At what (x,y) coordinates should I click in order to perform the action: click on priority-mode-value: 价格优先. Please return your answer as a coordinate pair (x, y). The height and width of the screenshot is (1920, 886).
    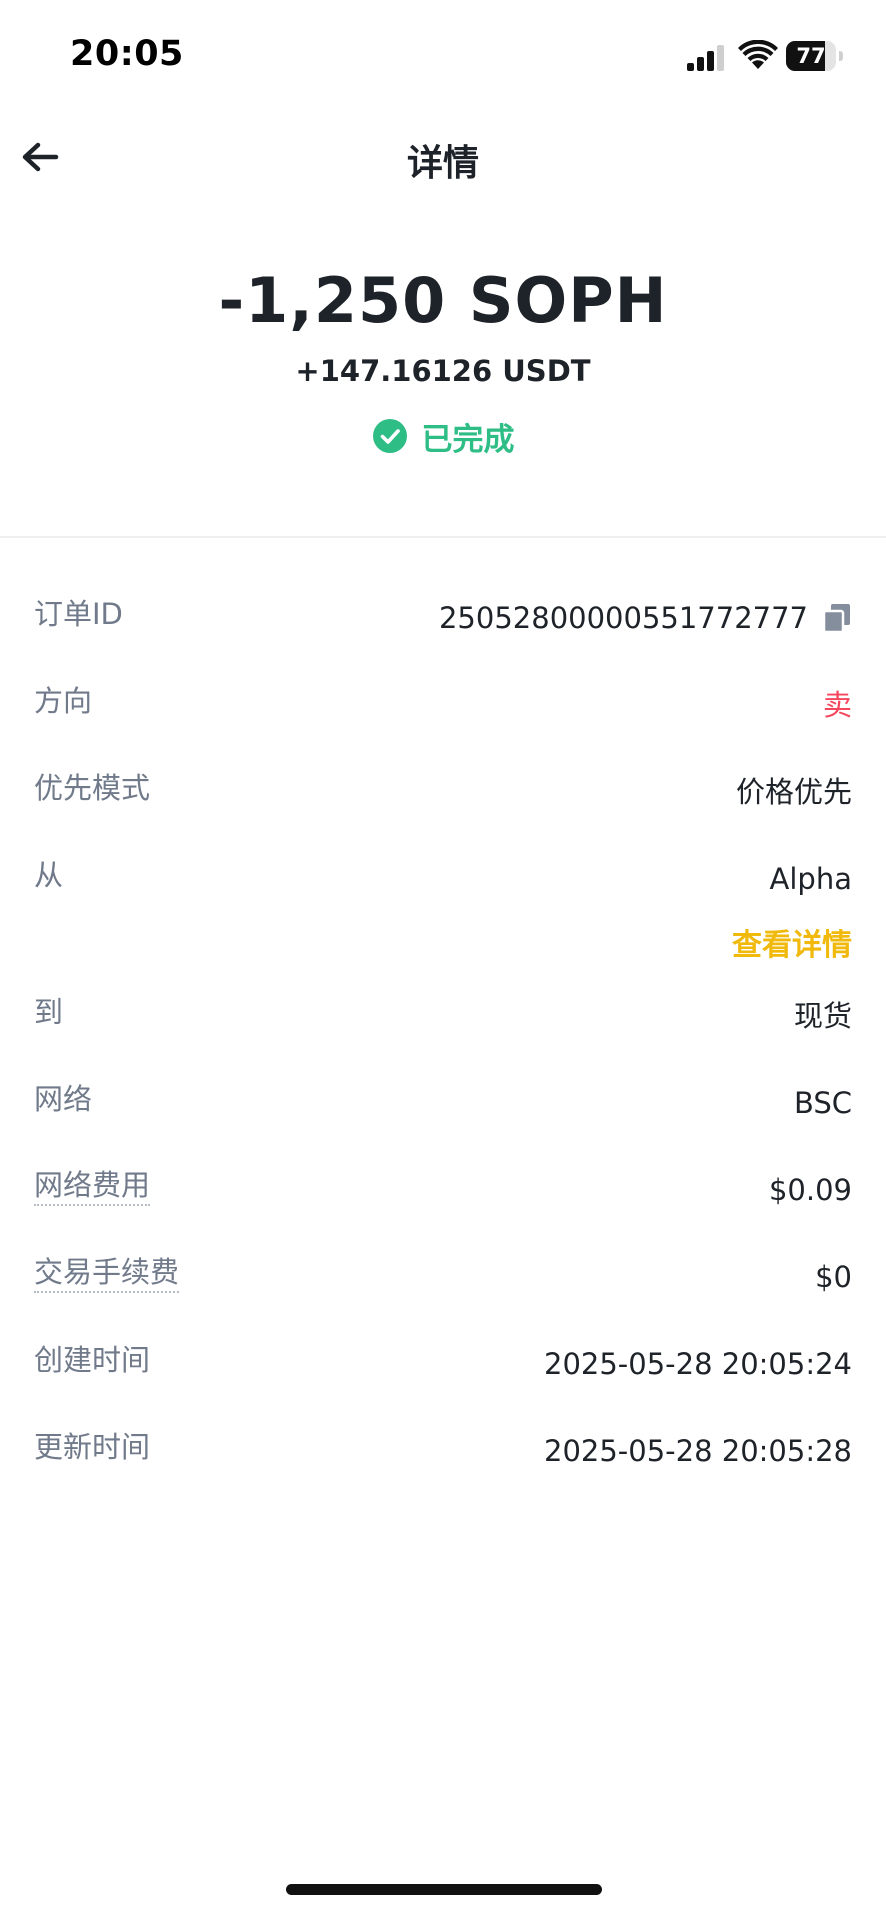
    Looking at the image, I should click on (793, 792).